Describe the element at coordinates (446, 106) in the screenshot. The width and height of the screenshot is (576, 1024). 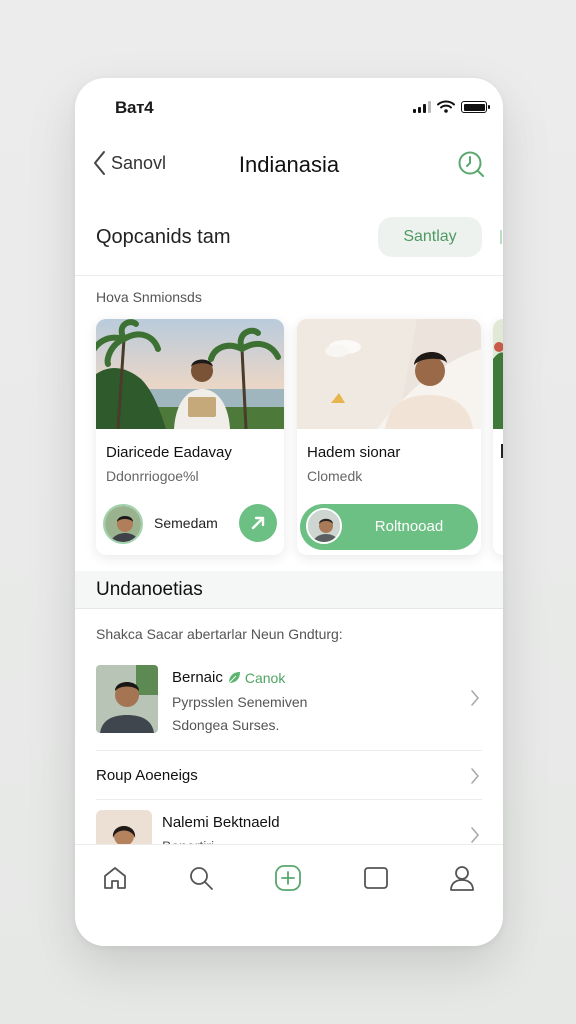
I see `wifi-icon` at that location.